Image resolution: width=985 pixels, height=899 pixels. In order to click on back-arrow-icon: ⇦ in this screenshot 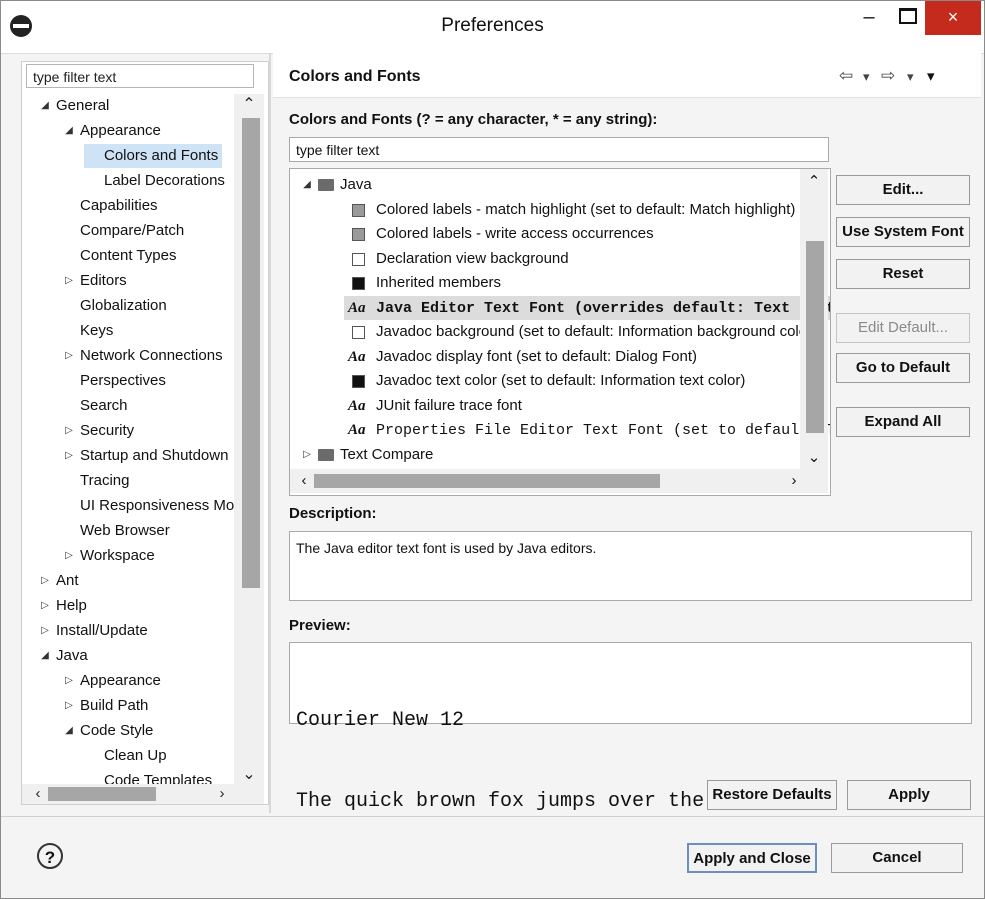, I will do `click(846, 76)`.